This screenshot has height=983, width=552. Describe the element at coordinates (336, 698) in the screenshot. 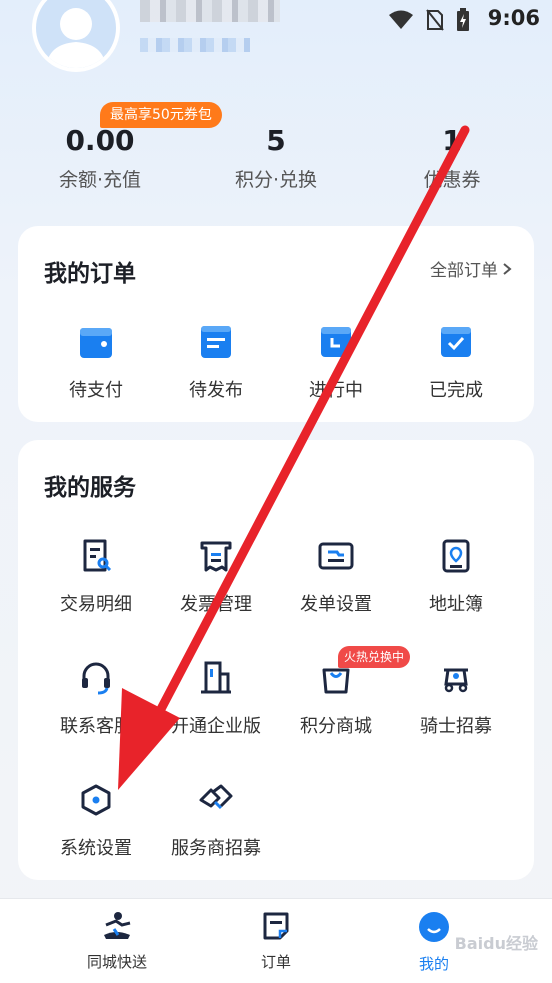

I see `service-points-mall: 积分商城` at that location.